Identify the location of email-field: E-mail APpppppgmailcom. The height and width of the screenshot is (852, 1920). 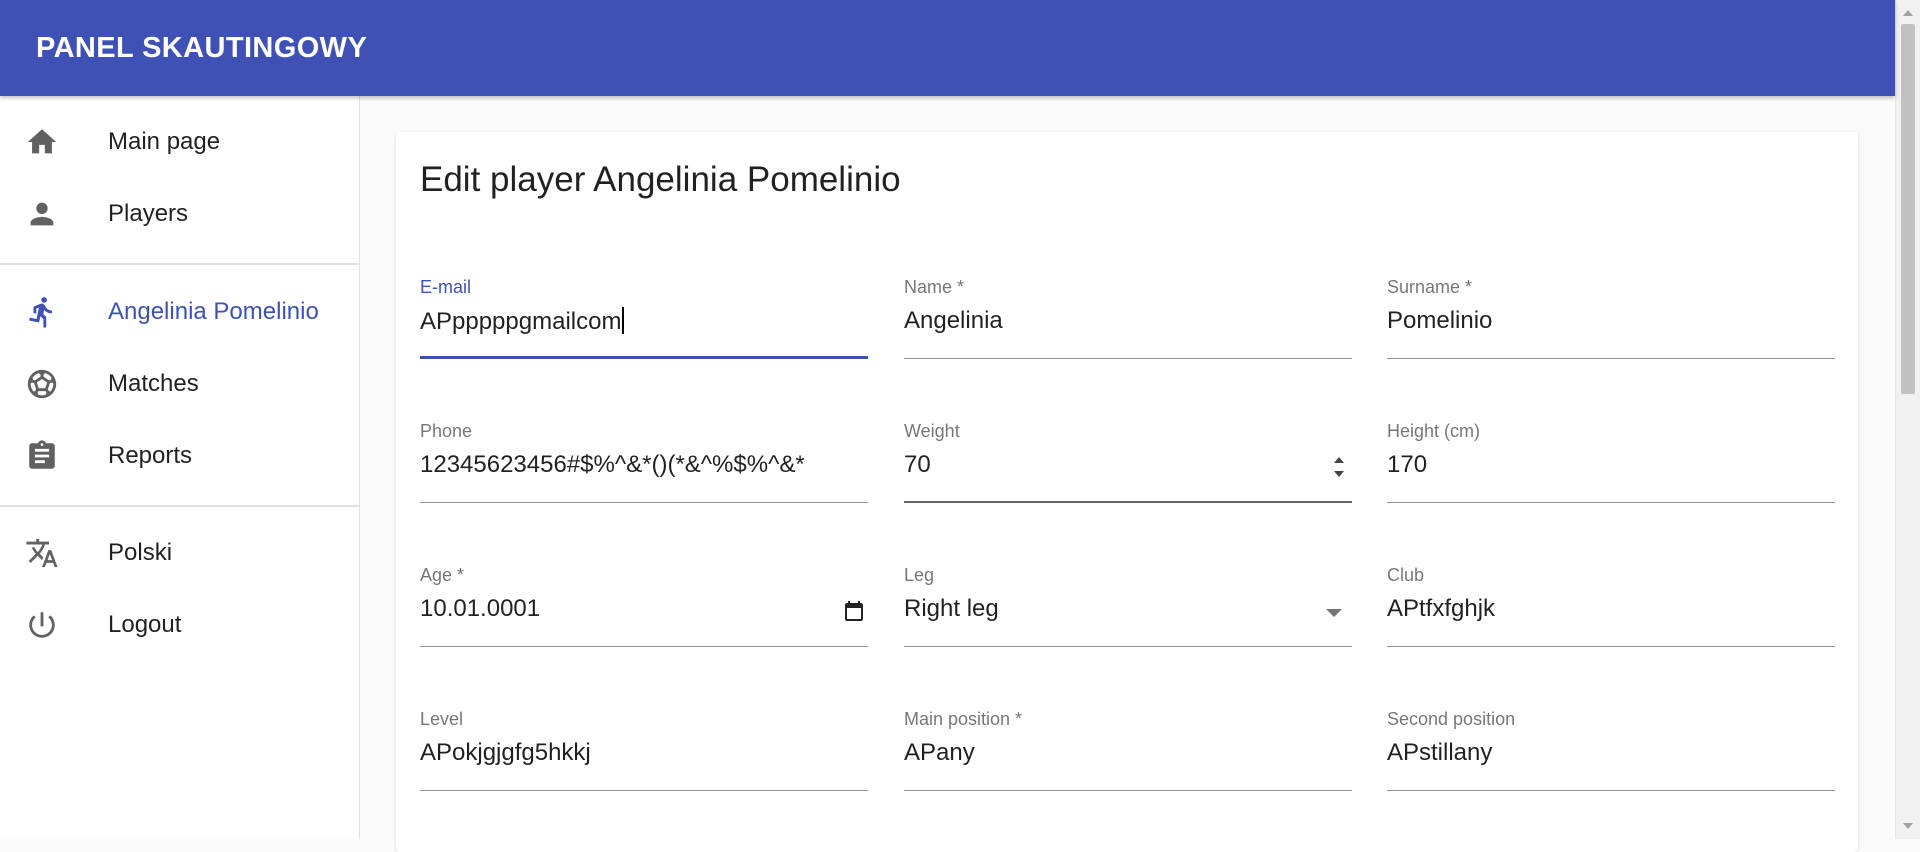
(644, 318).